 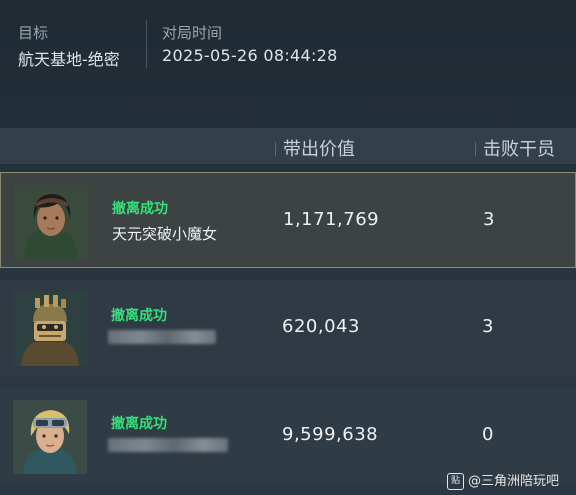 I want to click on tieba-icon: 贴, so click(x=455, y=481).